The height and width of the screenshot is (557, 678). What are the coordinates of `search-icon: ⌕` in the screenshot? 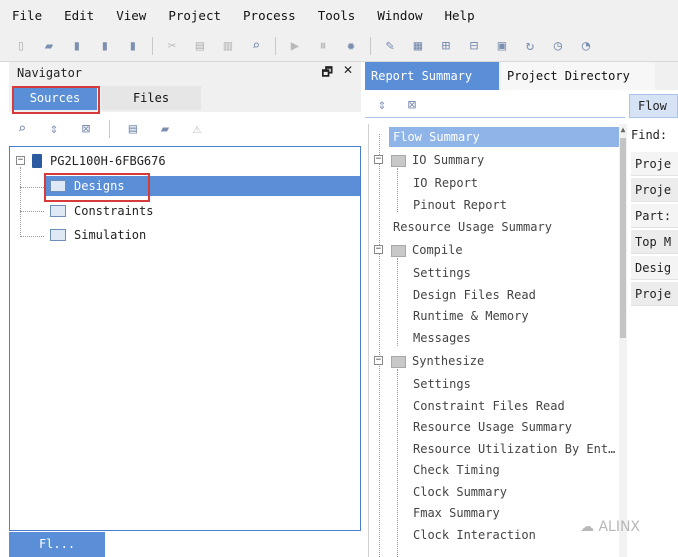 It's located at (22, 129).